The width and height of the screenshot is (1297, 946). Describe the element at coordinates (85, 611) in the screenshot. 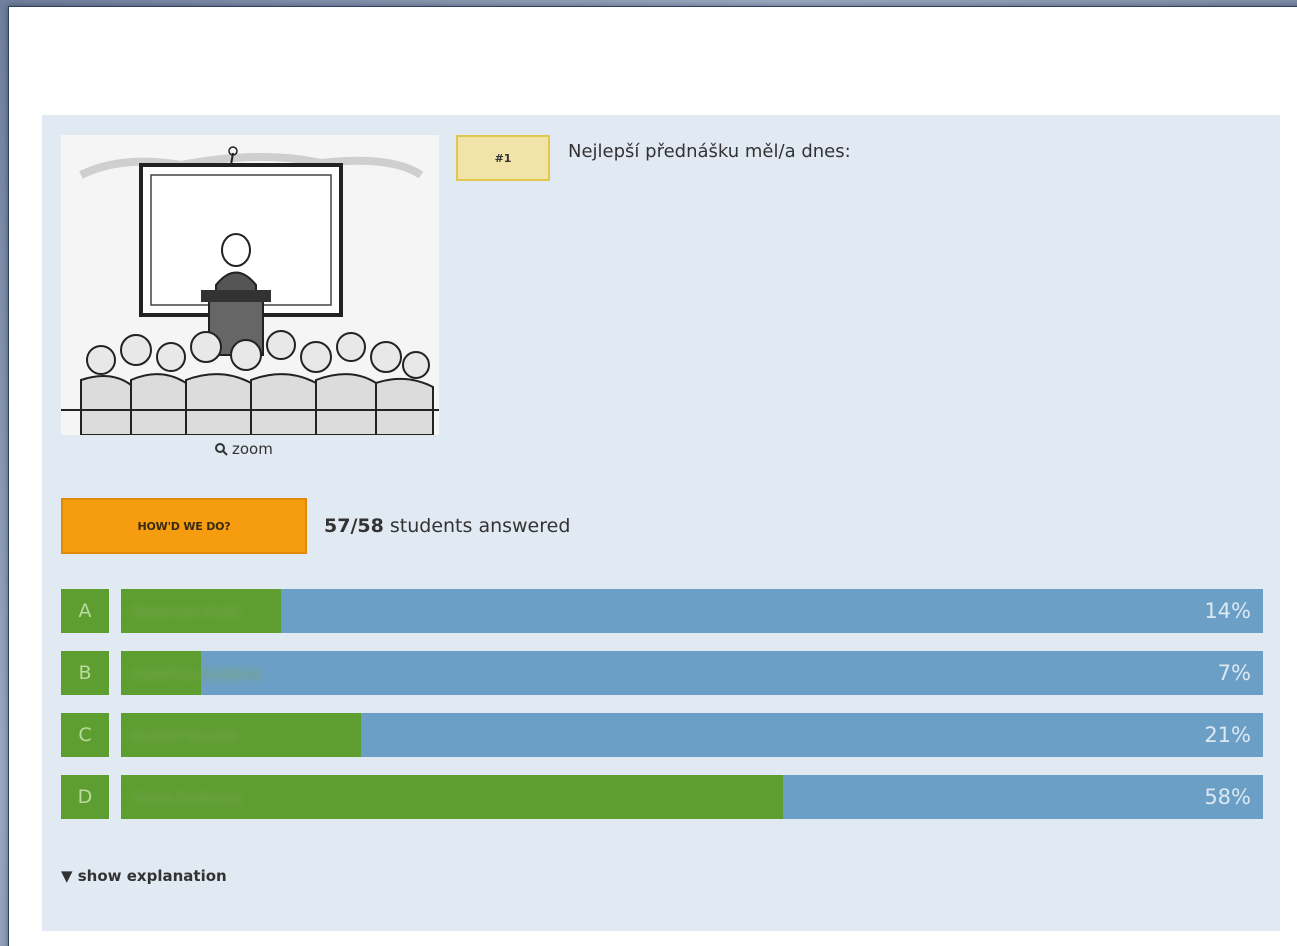

I see `answer-letter: A` at that location.